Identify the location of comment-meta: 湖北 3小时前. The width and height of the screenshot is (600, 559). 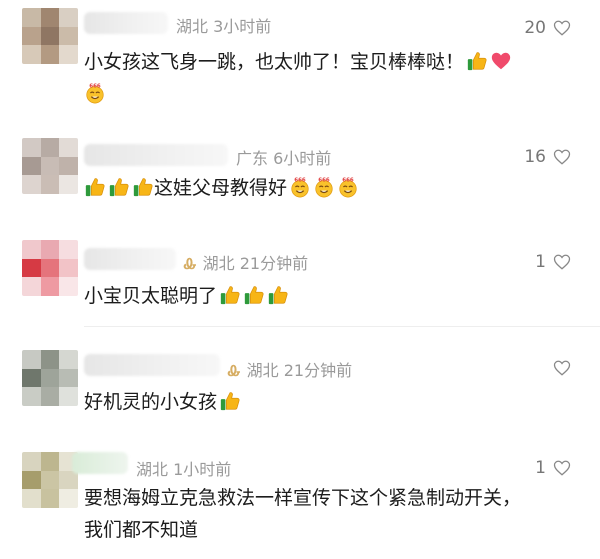
(223, 25).